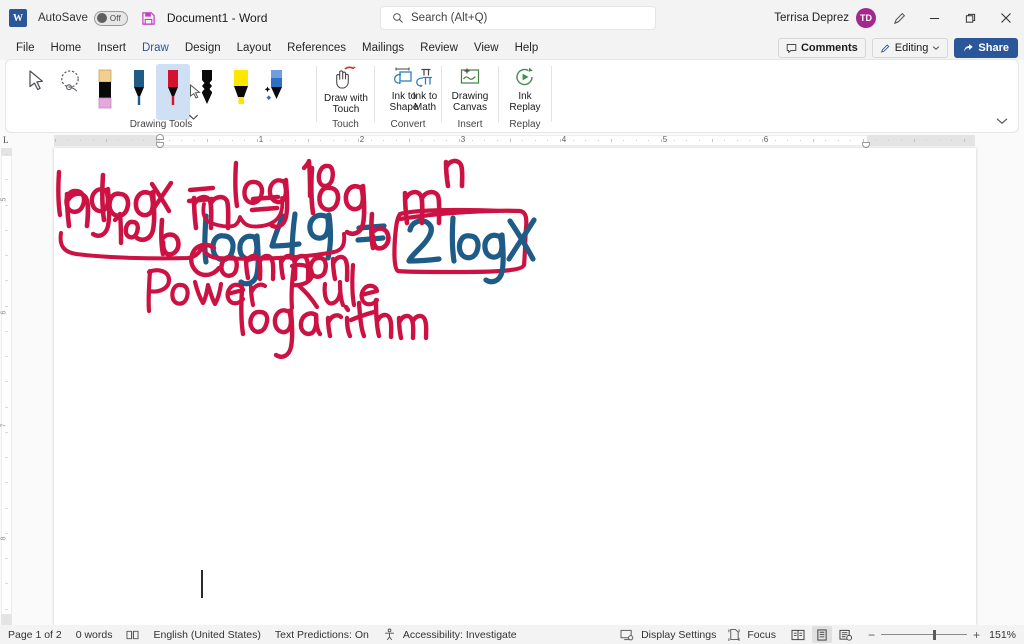 The height and width of the screenshot is (644, 1024). What do you see at coordinates (273, 85) in the screenshot?
I see `action-pen-icon` at bounding box center [273, 85].